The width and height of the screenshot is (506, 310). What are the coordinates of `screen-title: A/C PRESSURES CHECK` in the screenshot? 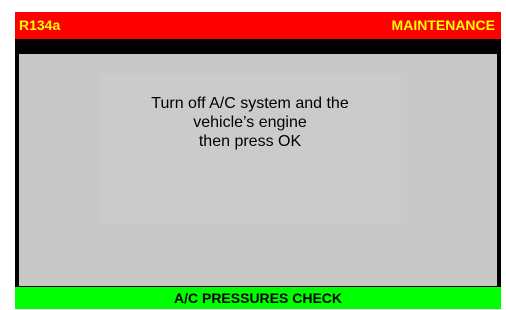 It's located at (258, 298).